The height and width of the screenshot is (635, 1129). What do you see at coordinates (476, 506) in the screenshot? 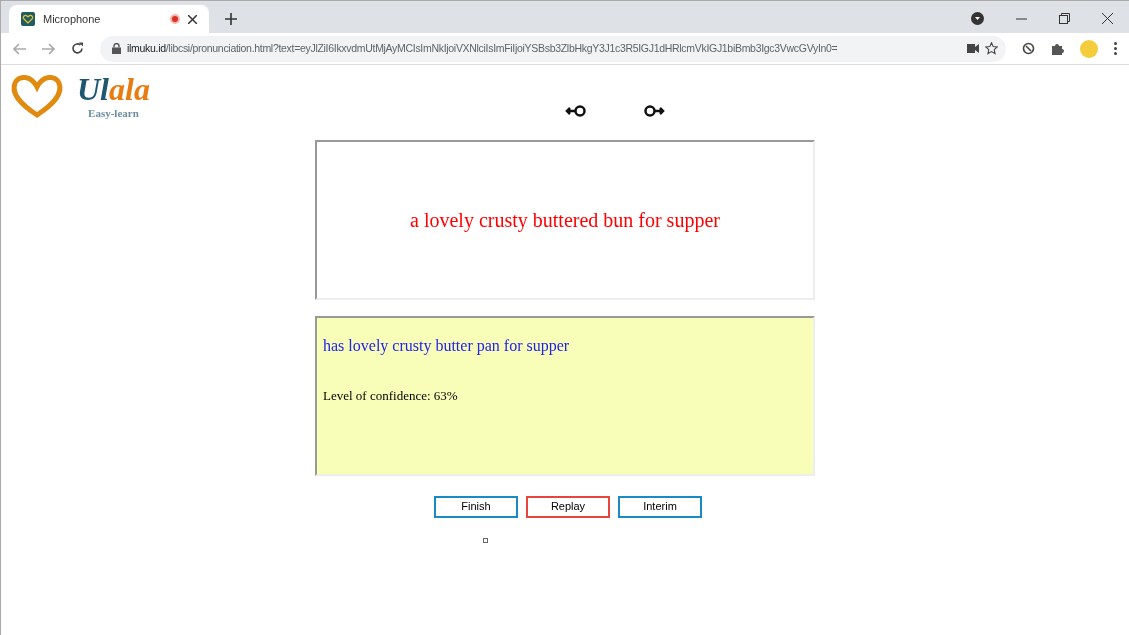
I see `action-button: Finish` at bounding box center [476, 506].